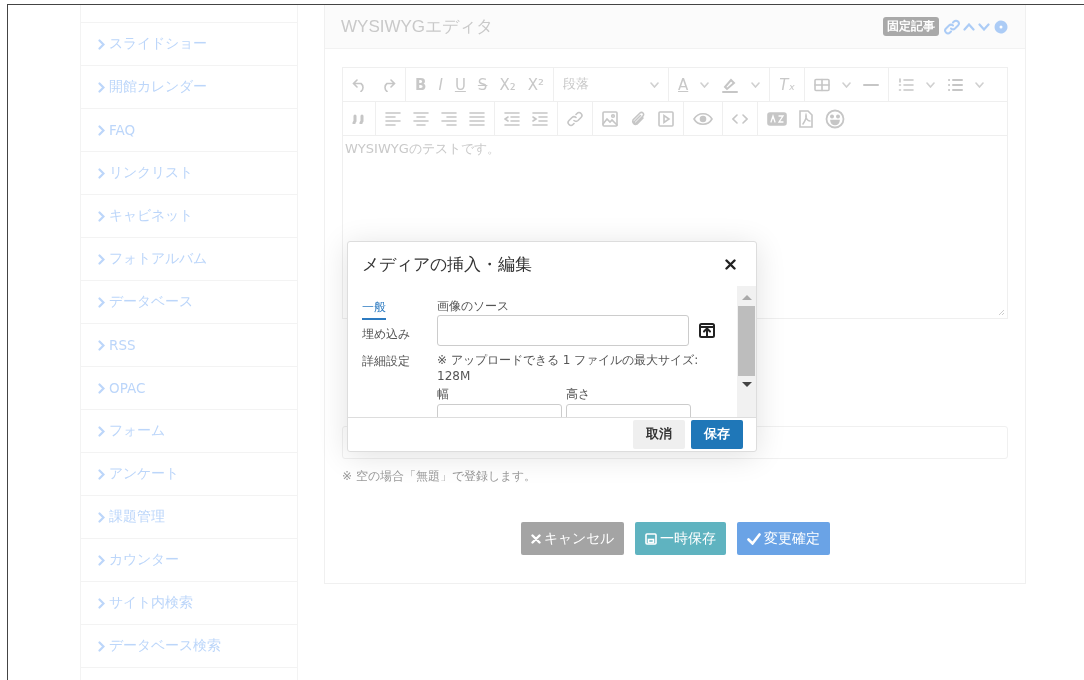  I want to click on numbered-list-icon, so click(906, 84).